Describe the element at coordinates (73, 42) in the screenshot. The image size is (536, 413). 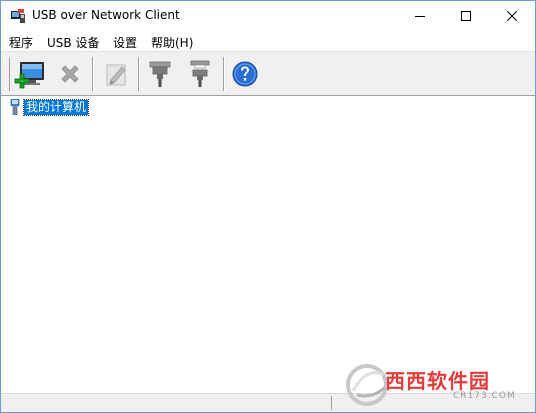
I see `menu-usb-devices: USB 设备` at that location.